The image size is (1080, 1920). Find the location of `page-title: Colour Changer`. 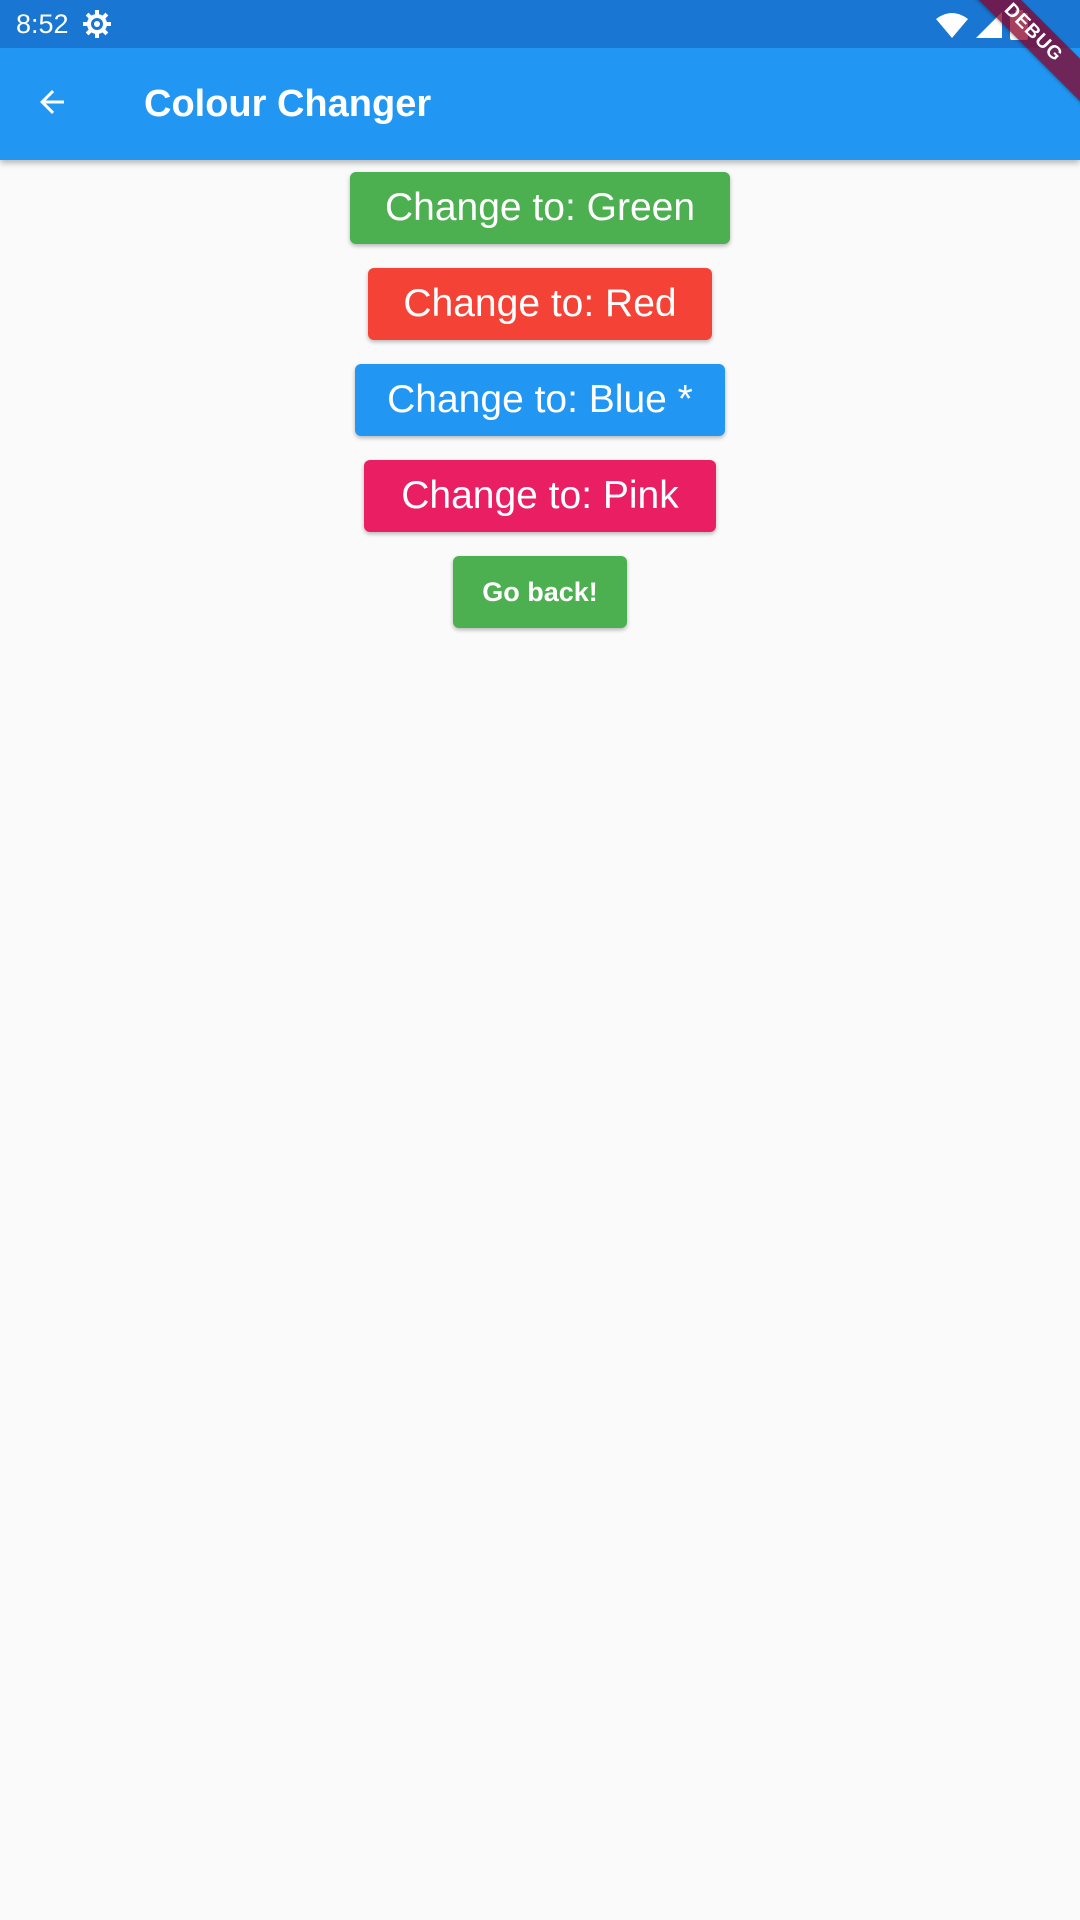

page-title: Colour Changer is located at coordinates (288, 104).